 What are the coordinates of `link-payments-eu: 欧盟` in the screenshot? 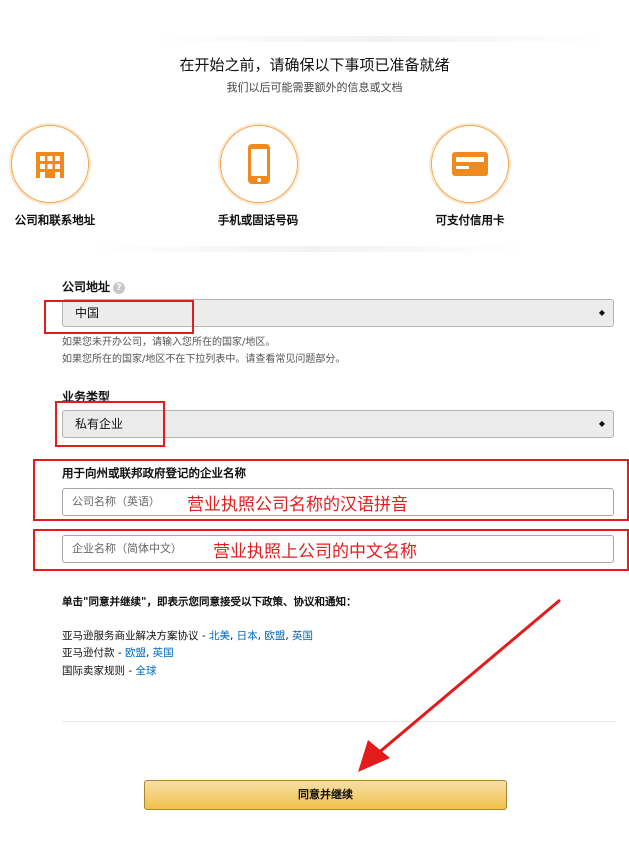 It's located at (135, 653).